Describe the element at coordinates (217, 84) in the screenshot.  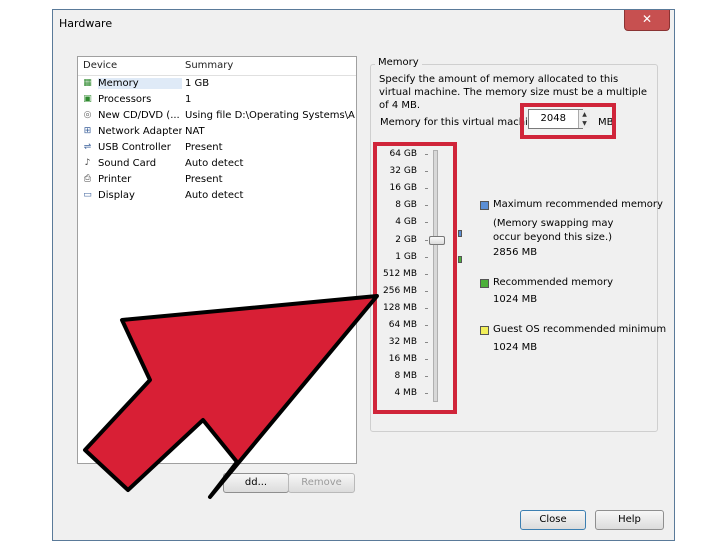
I see `device-row: ▦ Memory 1 GB` at that location.